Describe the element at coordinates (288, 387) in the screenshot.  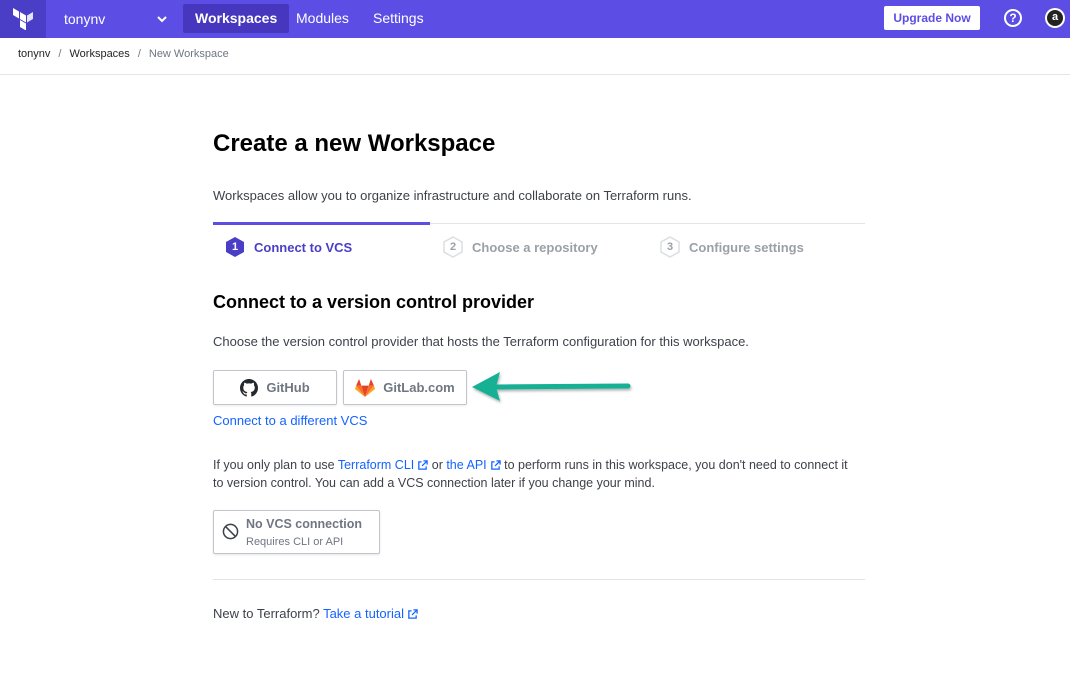
I see `github-label: GitHub` at that location.